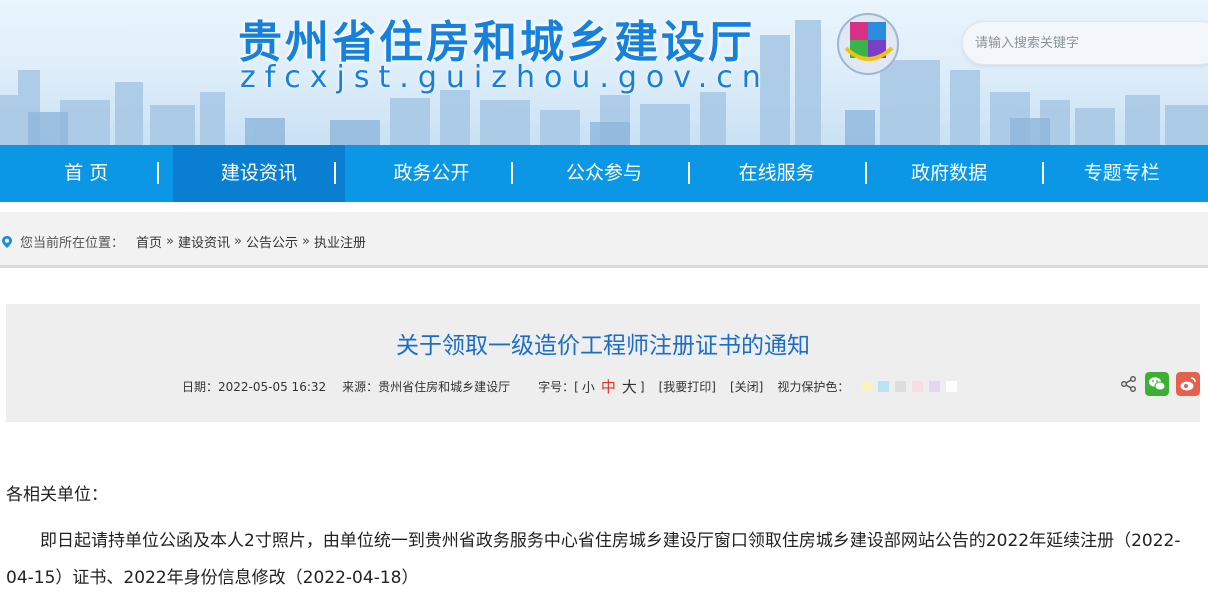 The image size is (1208, 597). What do you see at coordinates (1129, 384) in the screenshot?
I see `share-icon` at bounding box center [1129, 384].